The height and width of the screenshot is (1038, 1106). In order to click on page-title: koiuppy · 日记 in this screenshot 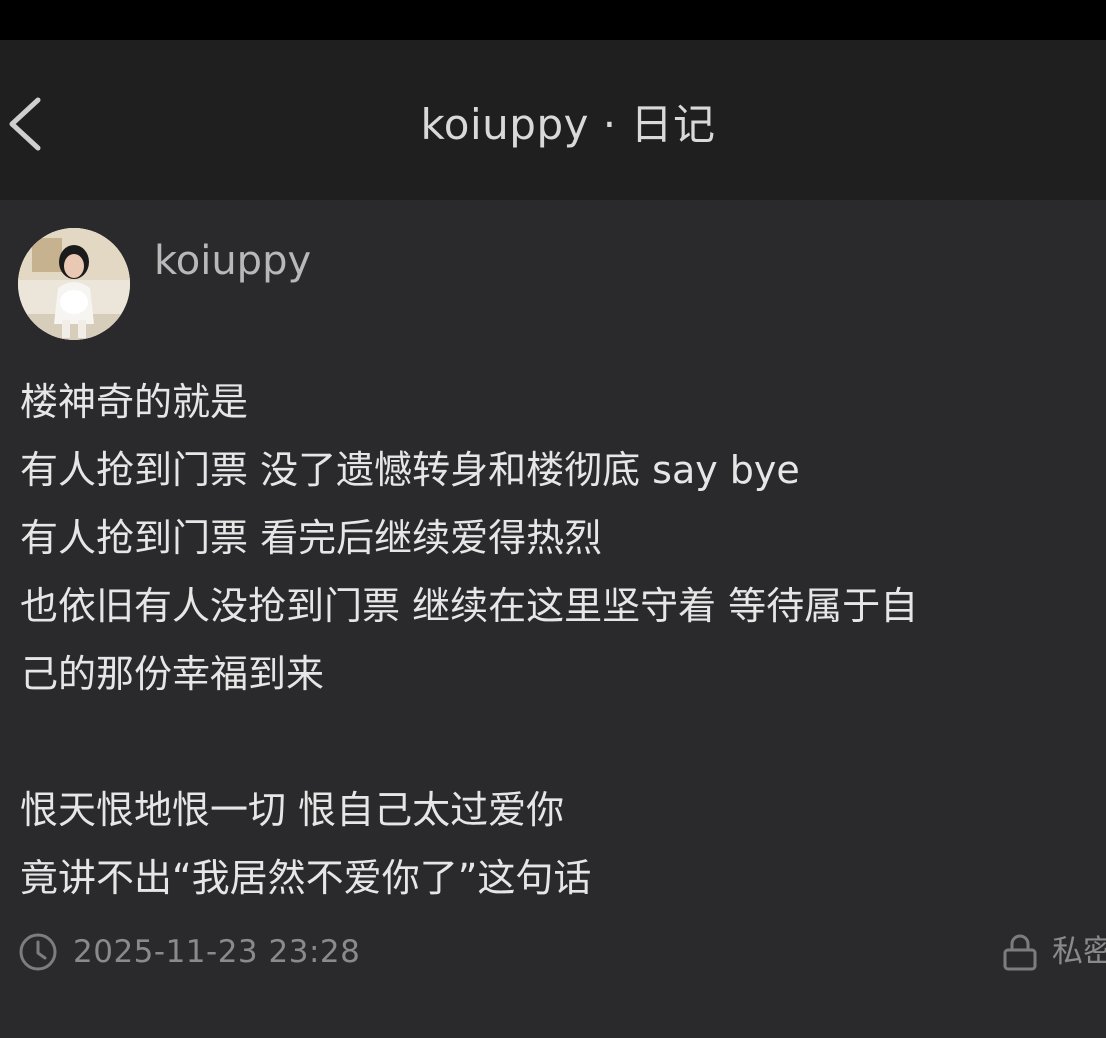, I will do `click(568, 124)`.